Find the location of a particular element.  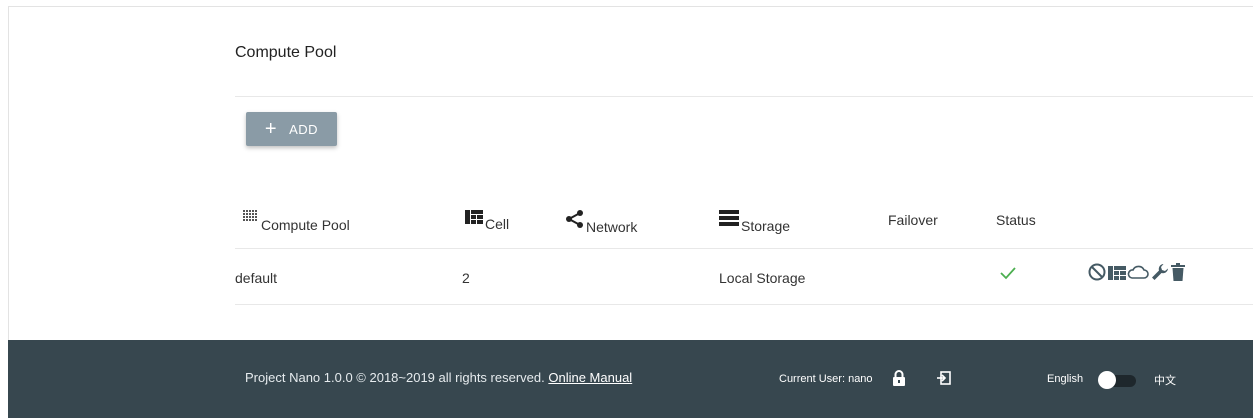

wrench-icon is located at coordinates (1160, 272).